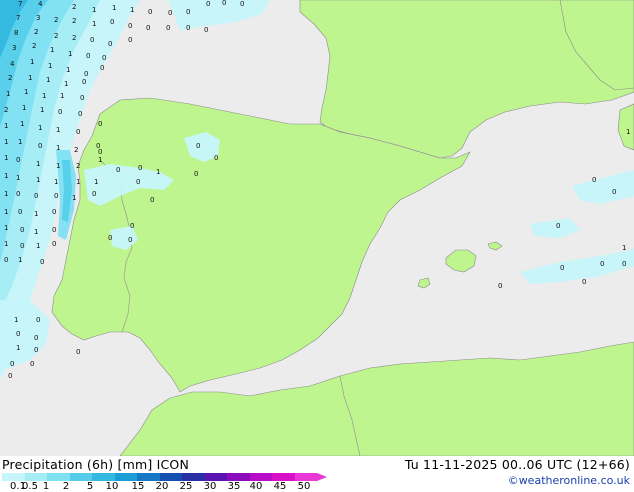  What do you see at coordinates (30, 486) in the screenshot?
I see `colorbar-tick-label: 0.5` at bounding box center [30, 486].